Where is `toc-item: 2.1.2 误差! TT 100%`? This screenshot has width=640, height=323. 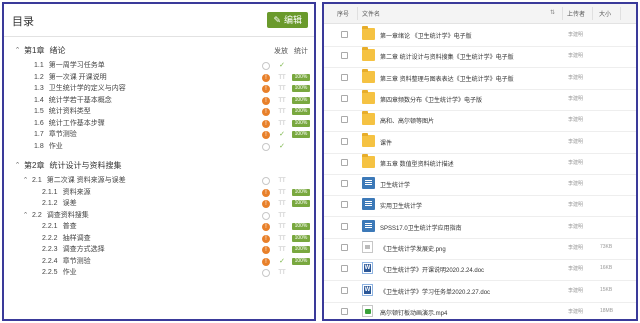
toc-item: 2.1.2 误差! TT 100% is located at coordinates (159, 204).